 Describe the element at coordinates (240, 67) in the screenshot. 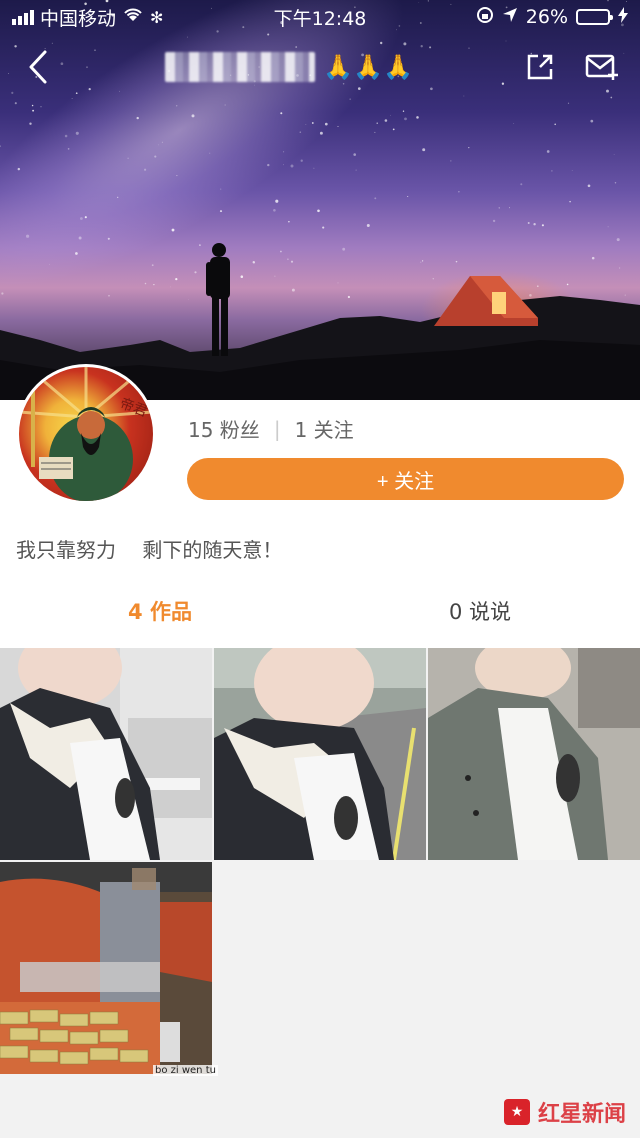

I see `pixelated-username` at that location.